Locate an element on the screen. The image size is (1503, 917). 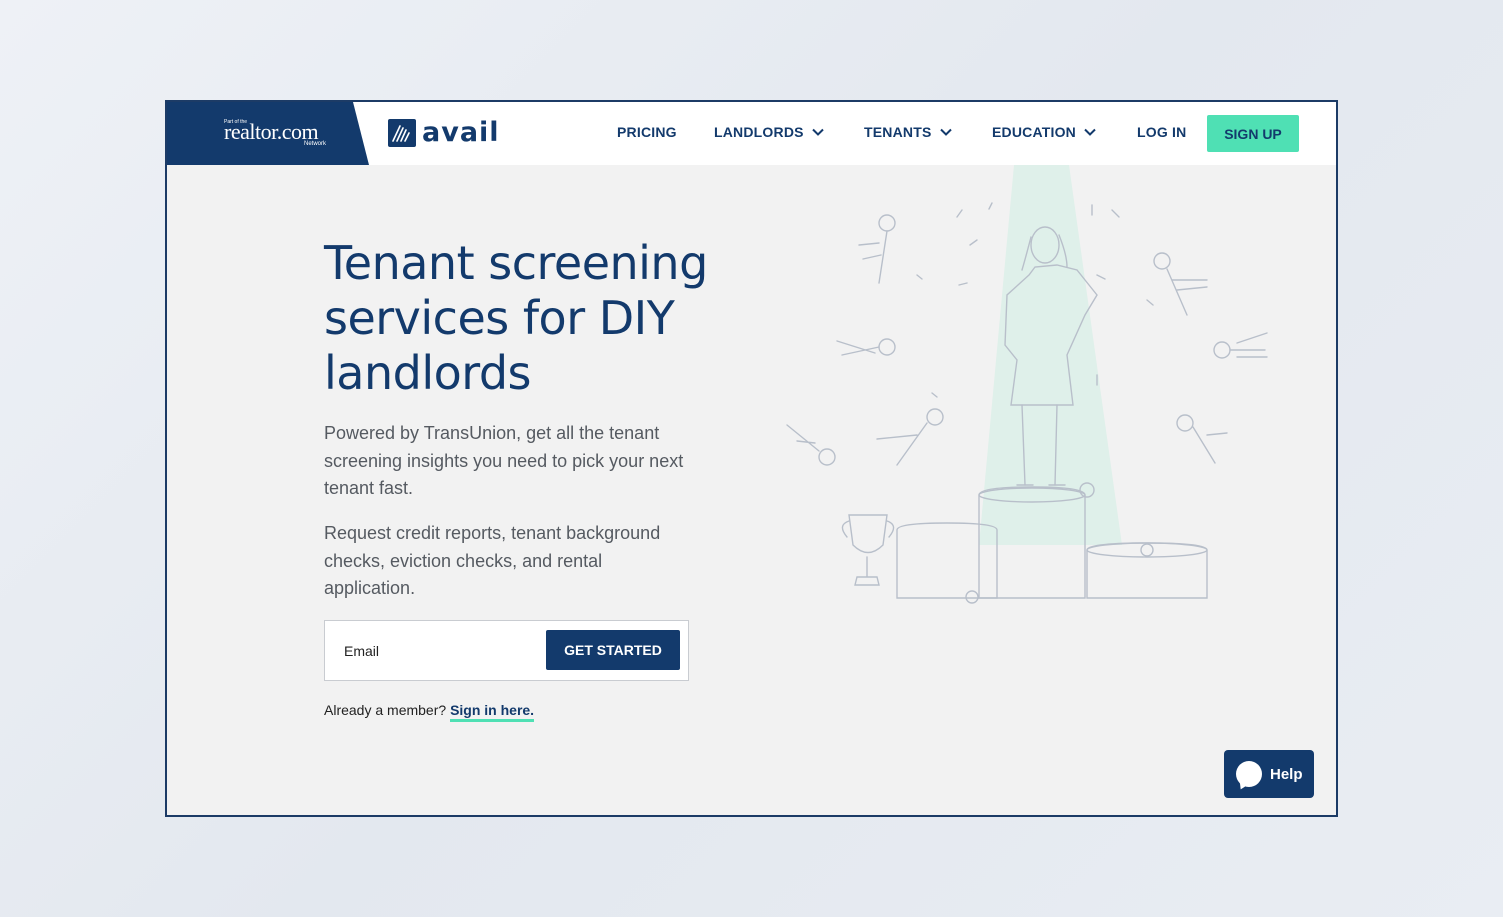
signup-button: SIGN UP is located at coordinates (1253, 133).